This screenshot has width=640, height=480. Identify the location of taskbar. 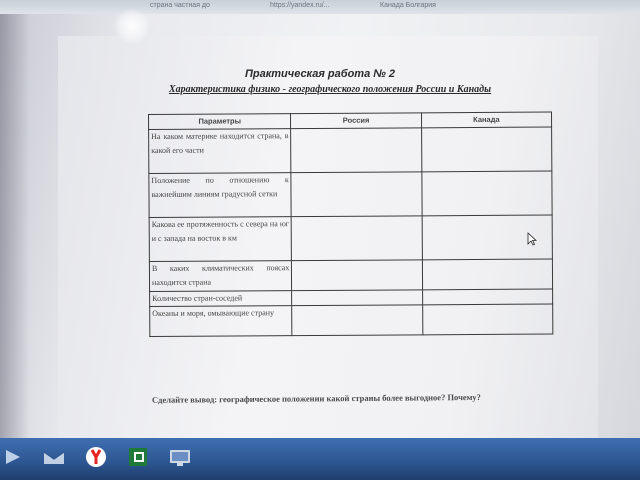
(320, 459).